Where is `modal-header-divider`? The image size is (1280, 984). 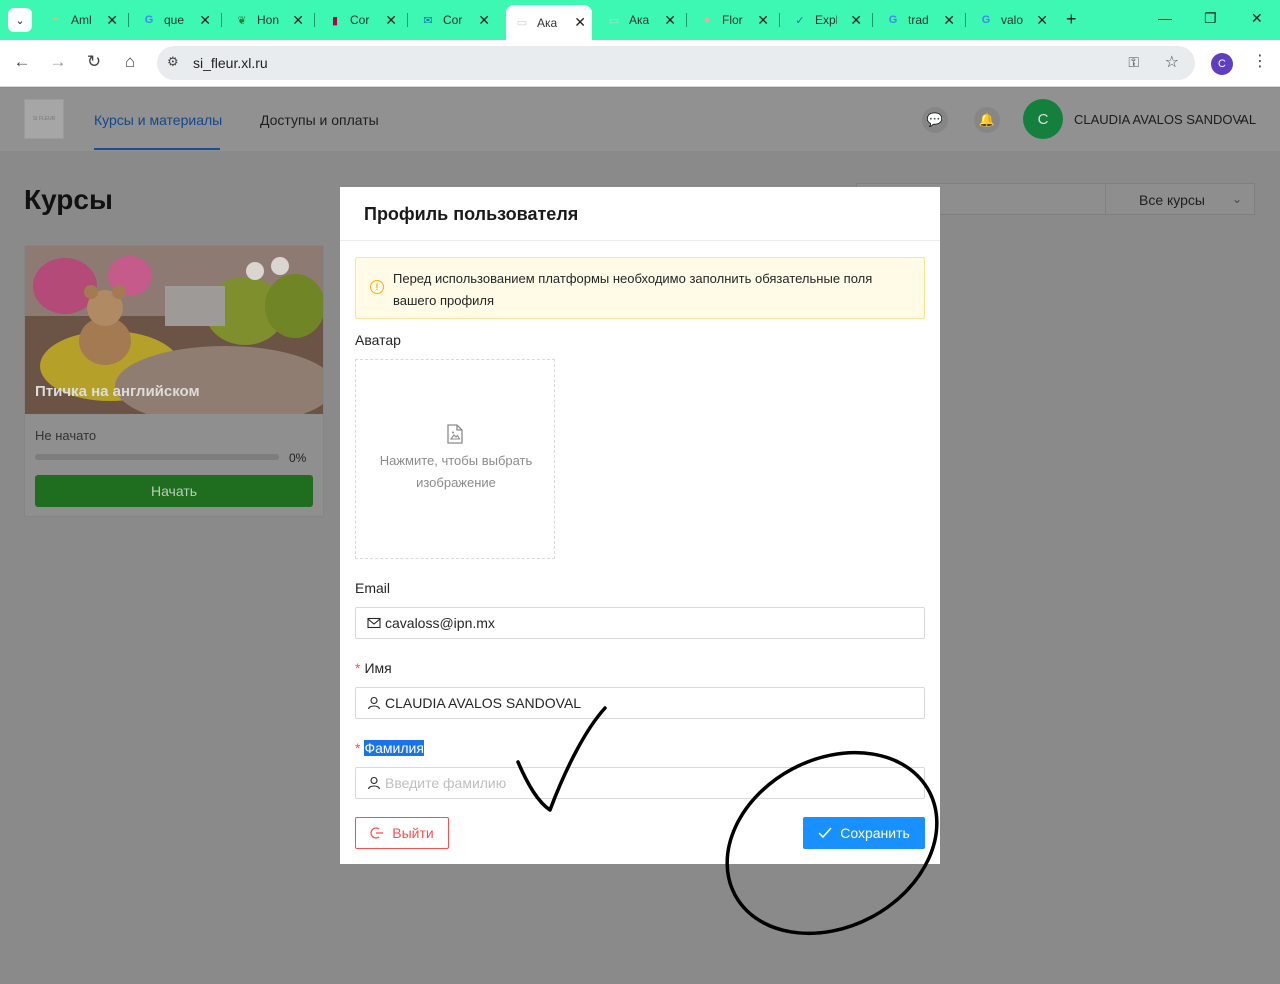 modal-header-divider is located at coordinates (640, 240).